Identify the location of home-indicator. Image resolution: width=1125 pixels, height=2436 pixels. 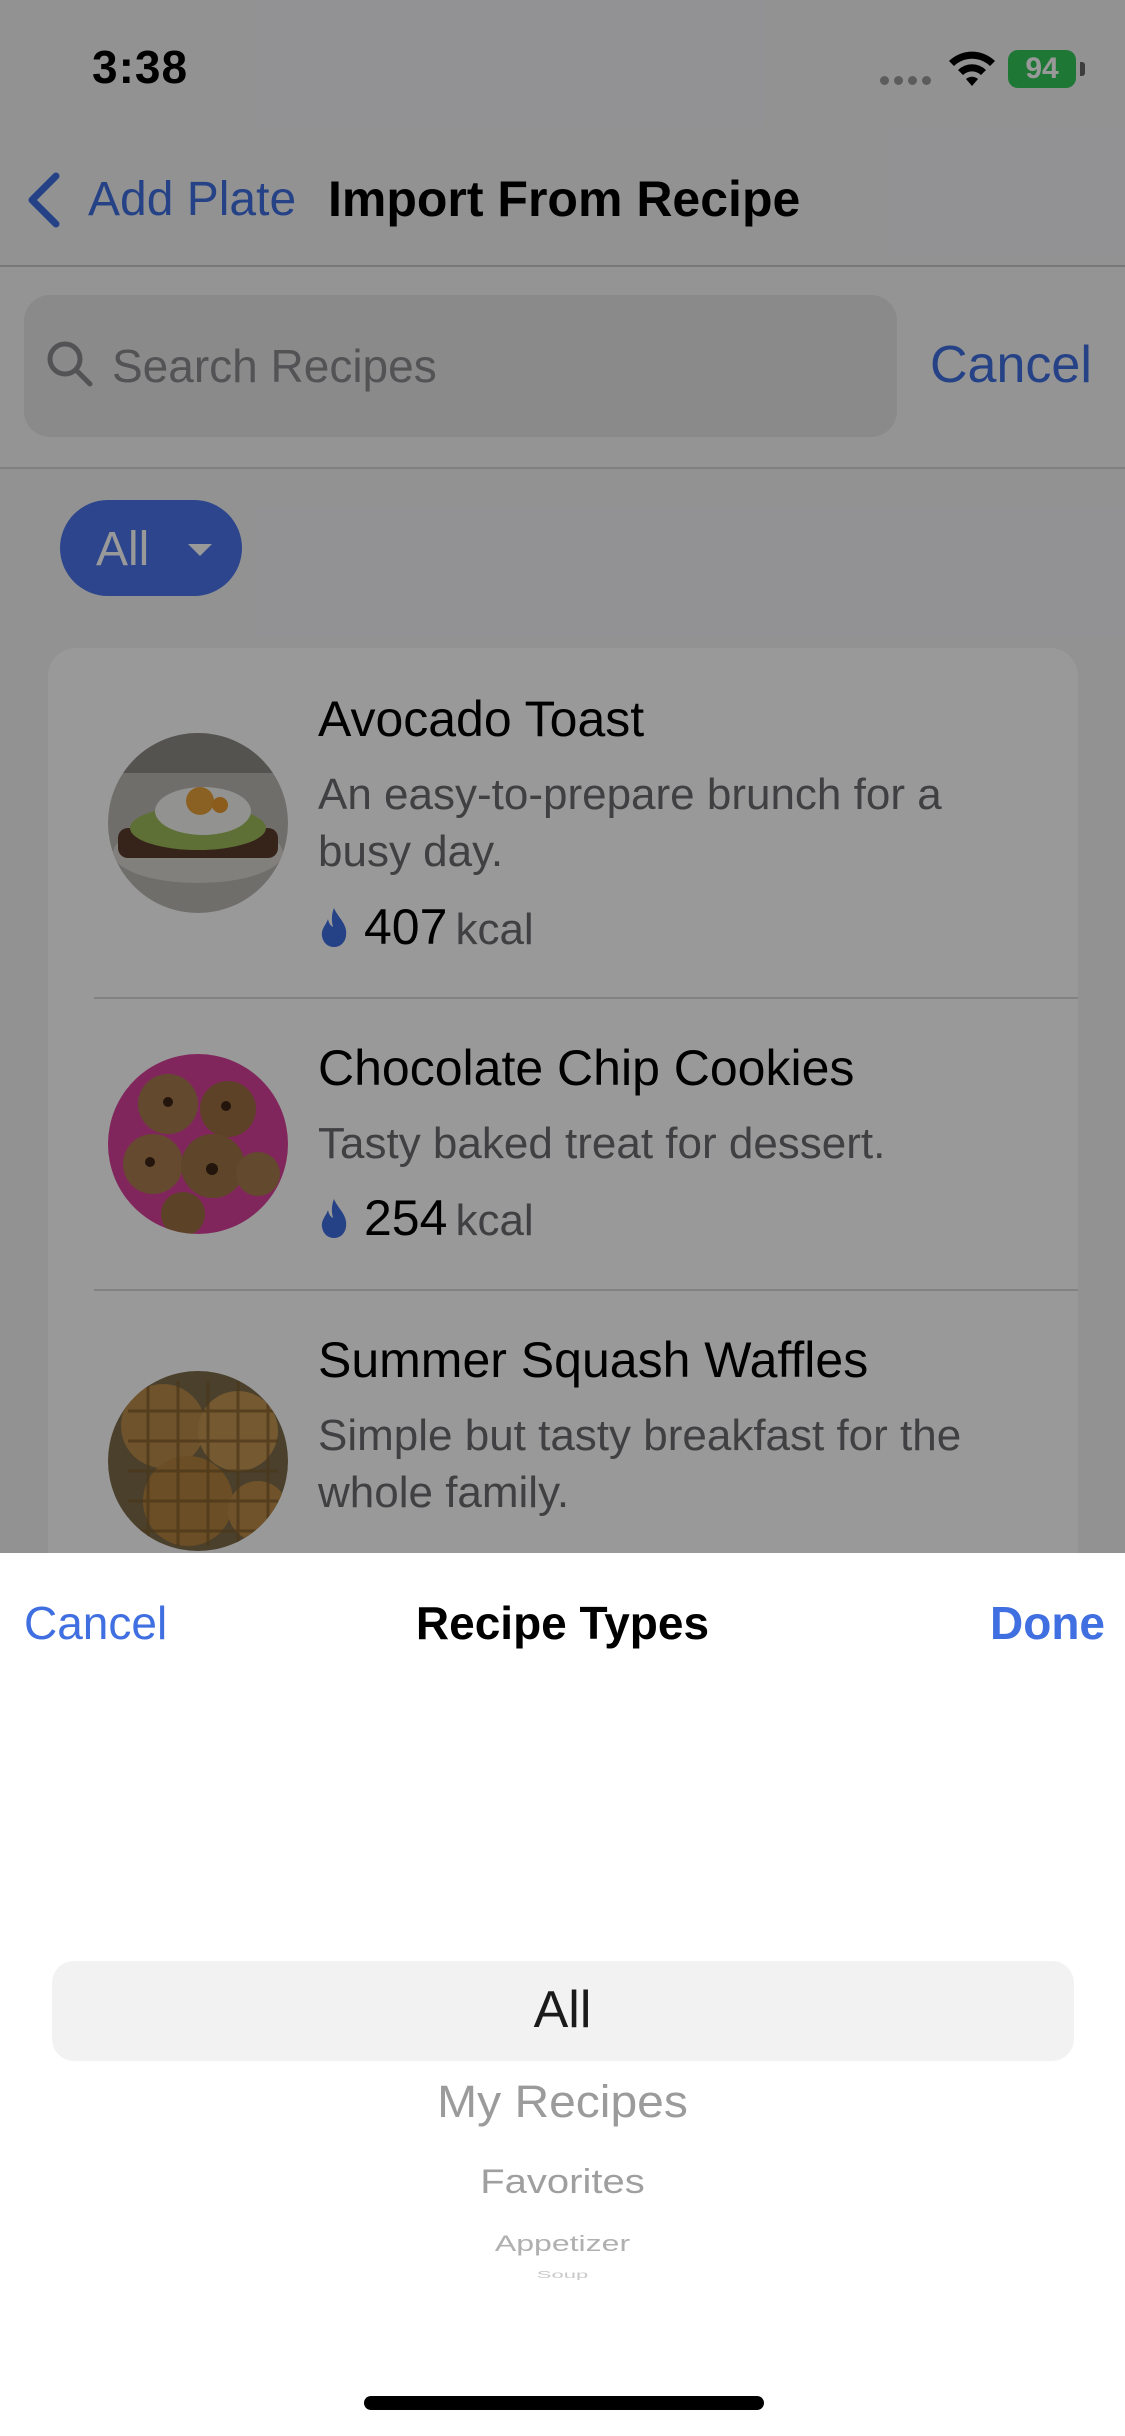
(564, 2403).